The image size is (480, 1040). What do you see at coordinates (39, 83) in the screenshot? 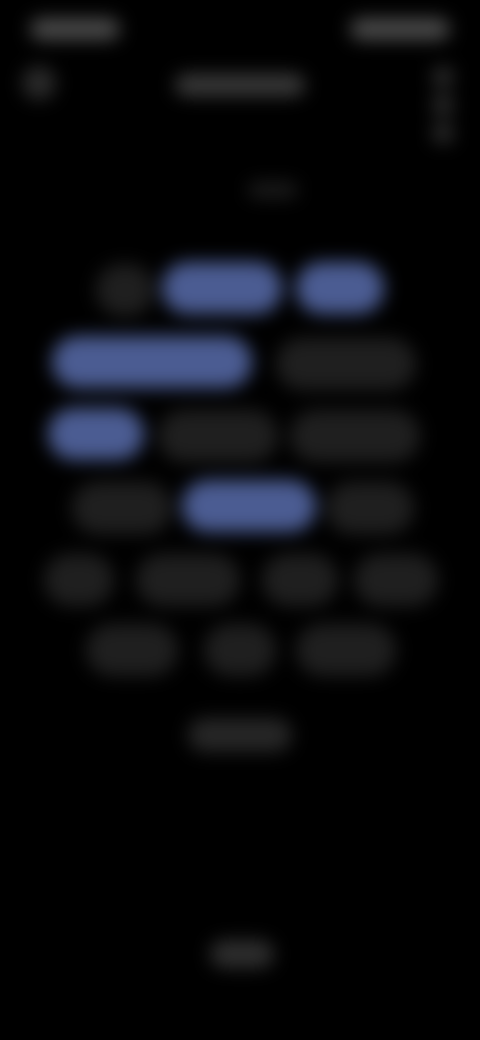
I see `back-button` at bounding box center [39, 83].